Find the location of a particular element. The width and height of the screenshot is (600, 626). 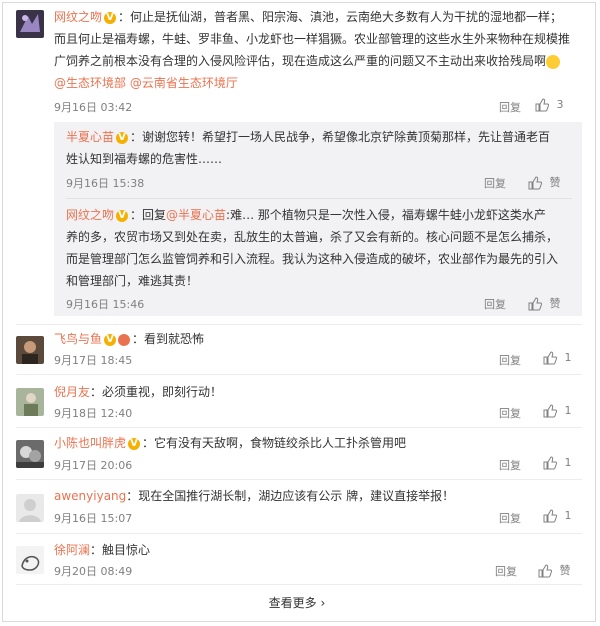

comment-text: 小陈也叫胖虎 V ：它有没有天敌啊，食物链绞杀比人工扑杀管用吧 is located at coordinates (230, 443).